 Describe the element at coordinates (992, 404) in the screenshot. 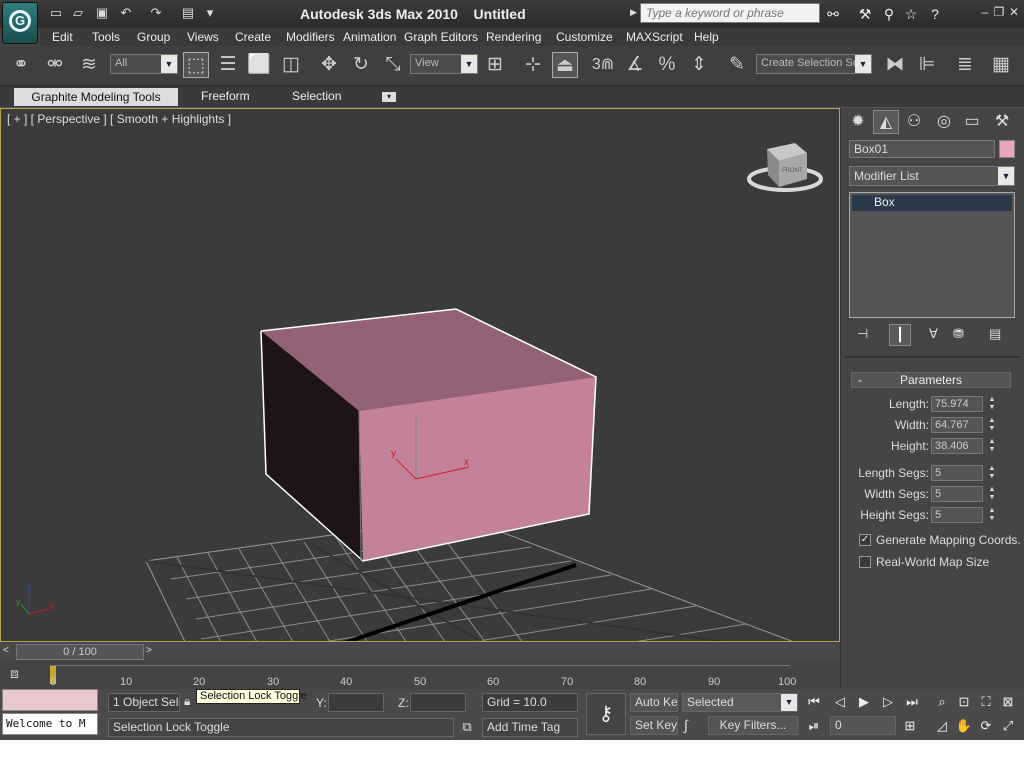

I see `length-spinner-icon: ▲ ▼` at that location.